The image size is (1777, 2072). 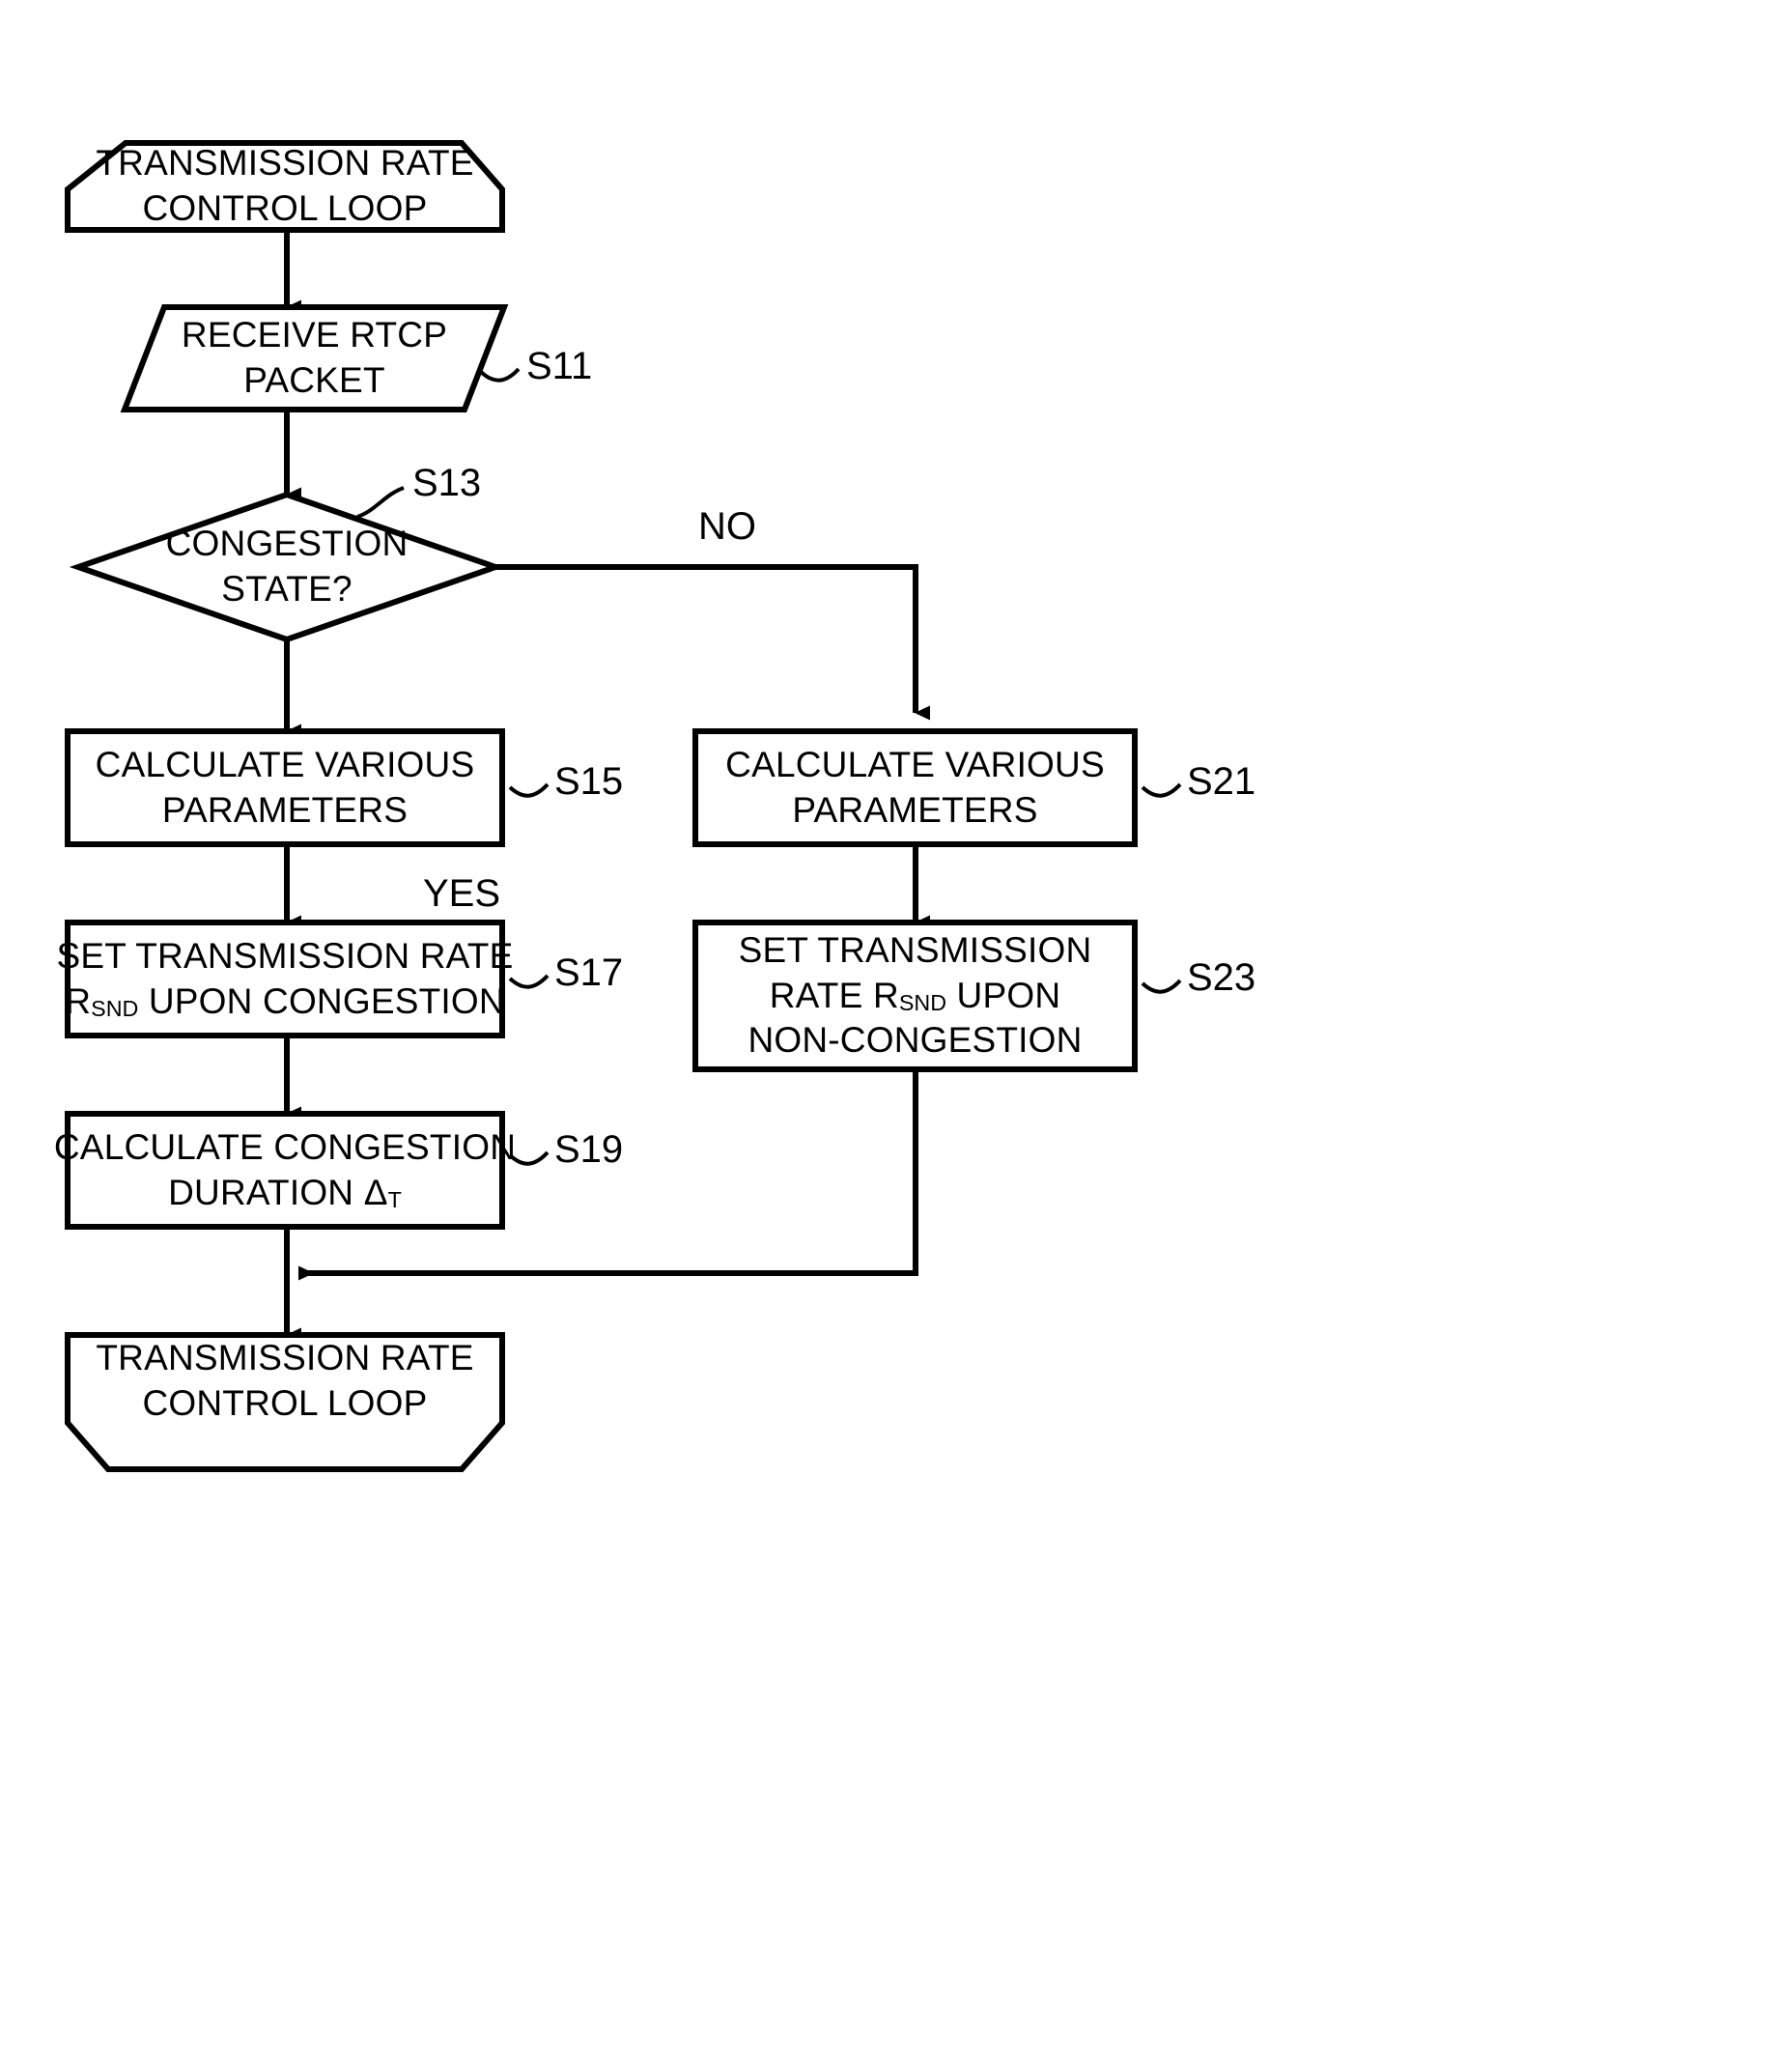 What do you see at coordinates (712, 643) in the screenshot?
I see `edge-no-branch` at bounding box center [712, 643].